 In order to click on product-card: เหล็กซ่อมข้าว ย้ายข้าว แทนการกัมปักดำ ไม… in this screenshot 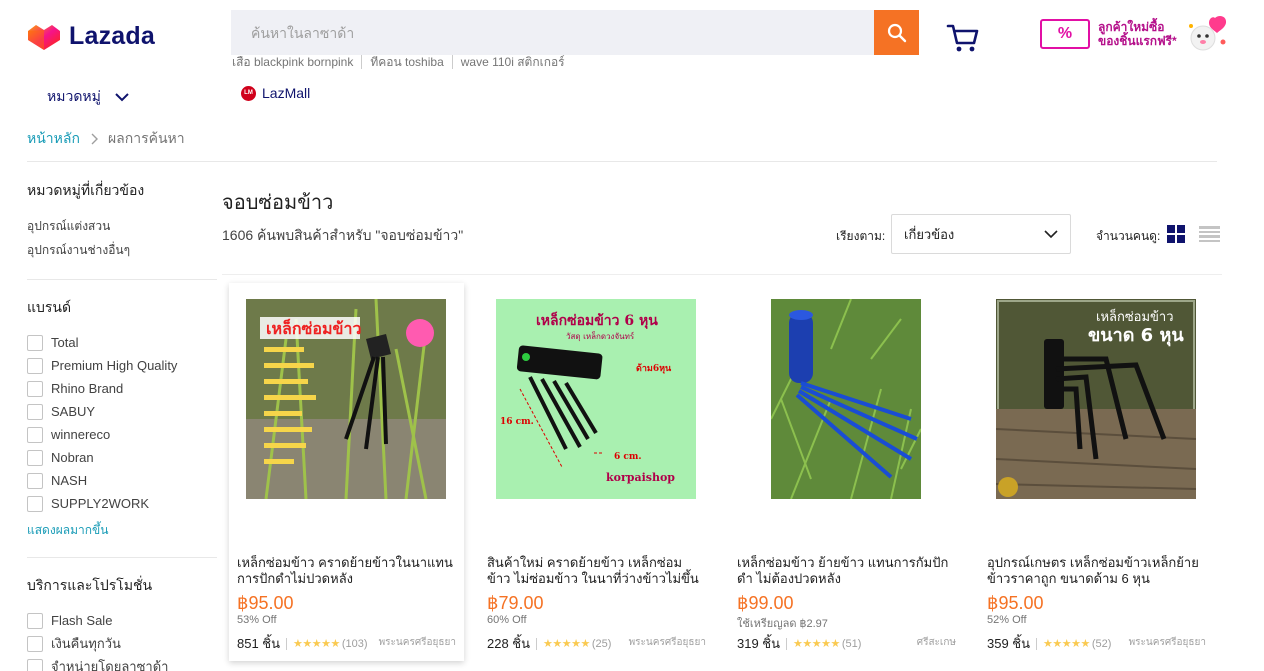, I will do `click(846, 472)`.